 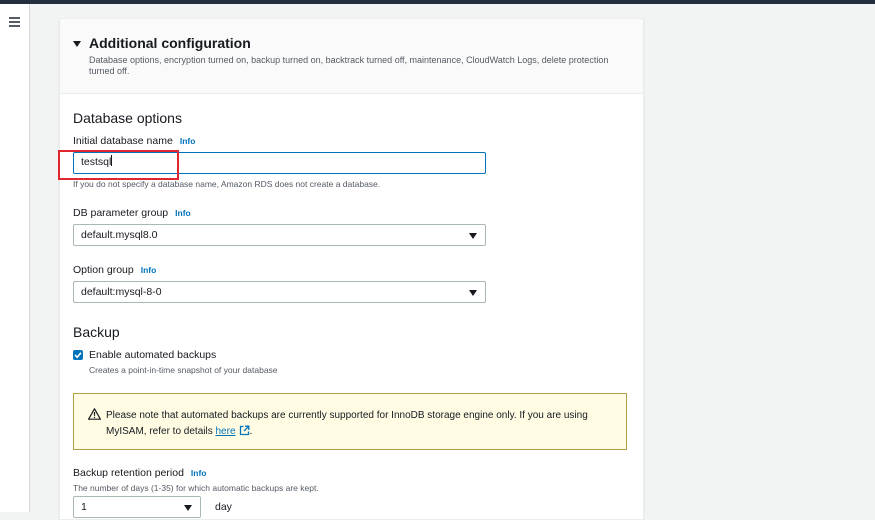 What do you see at coordinates (137, 507) in the screenshot?
I see `backup-retention-period-select: 1` at bounding box center [137, 507].